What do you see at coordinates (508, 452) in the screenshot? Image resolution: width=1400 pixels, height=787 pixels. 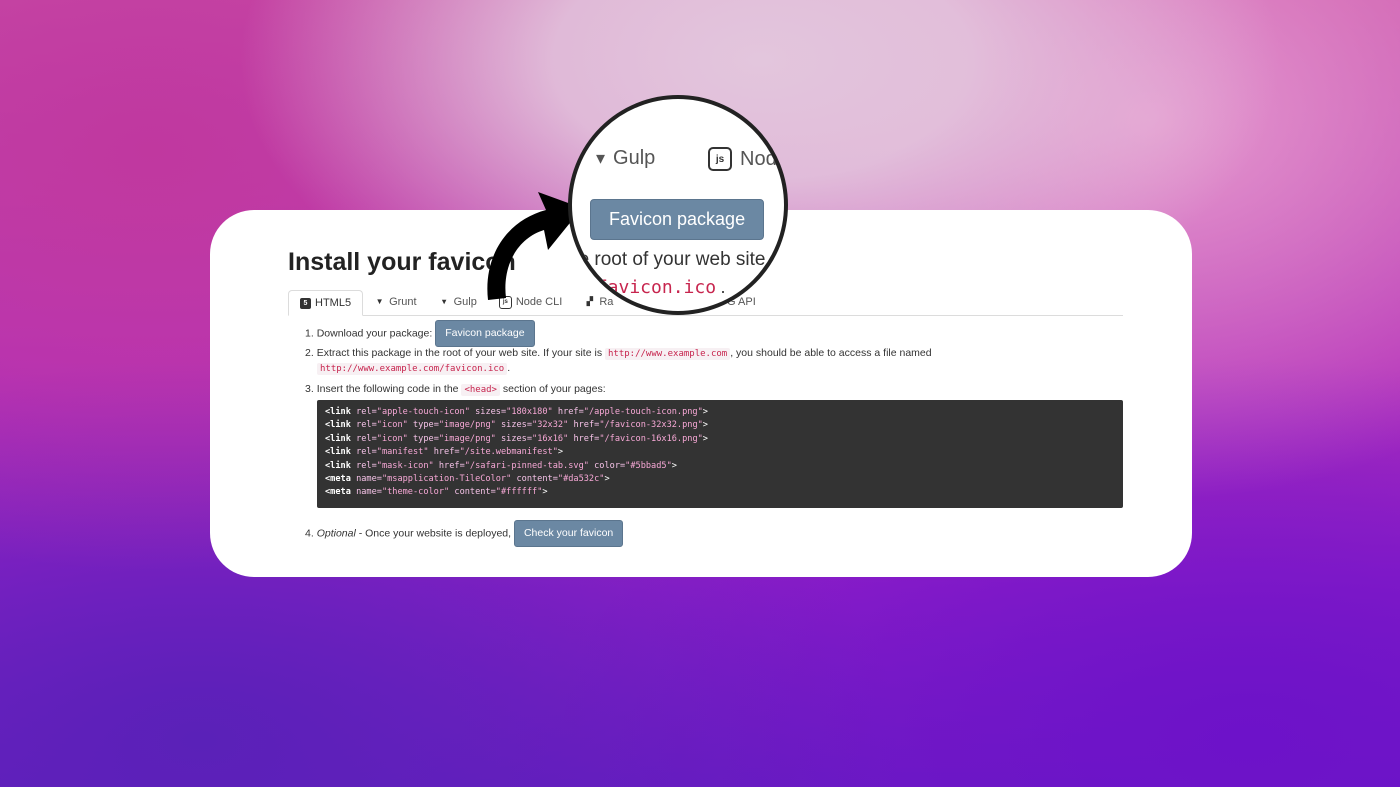 I see `code-value: "/site.webmanifest"` at bounding box center [508, 452].